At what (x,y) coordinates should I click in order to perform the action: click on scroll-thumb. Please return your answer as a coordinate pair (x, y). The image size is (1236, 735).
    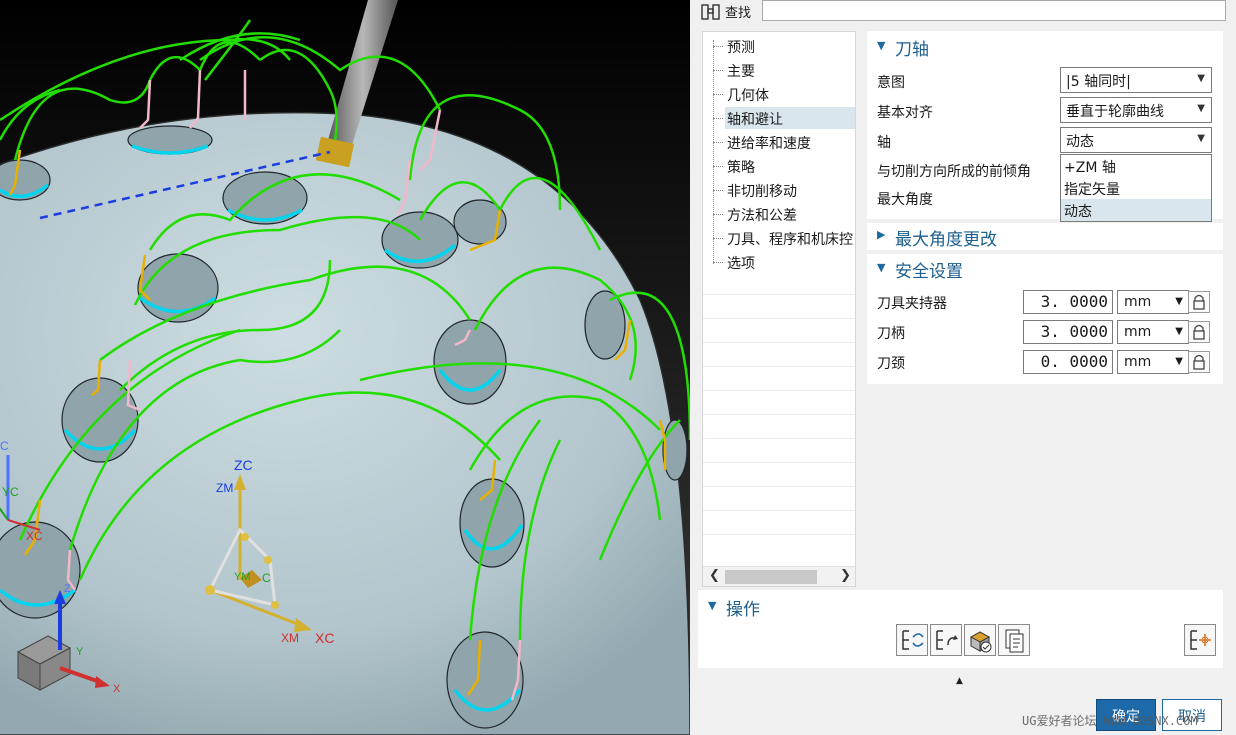
    Looking at the image, I should click on (771, 577).